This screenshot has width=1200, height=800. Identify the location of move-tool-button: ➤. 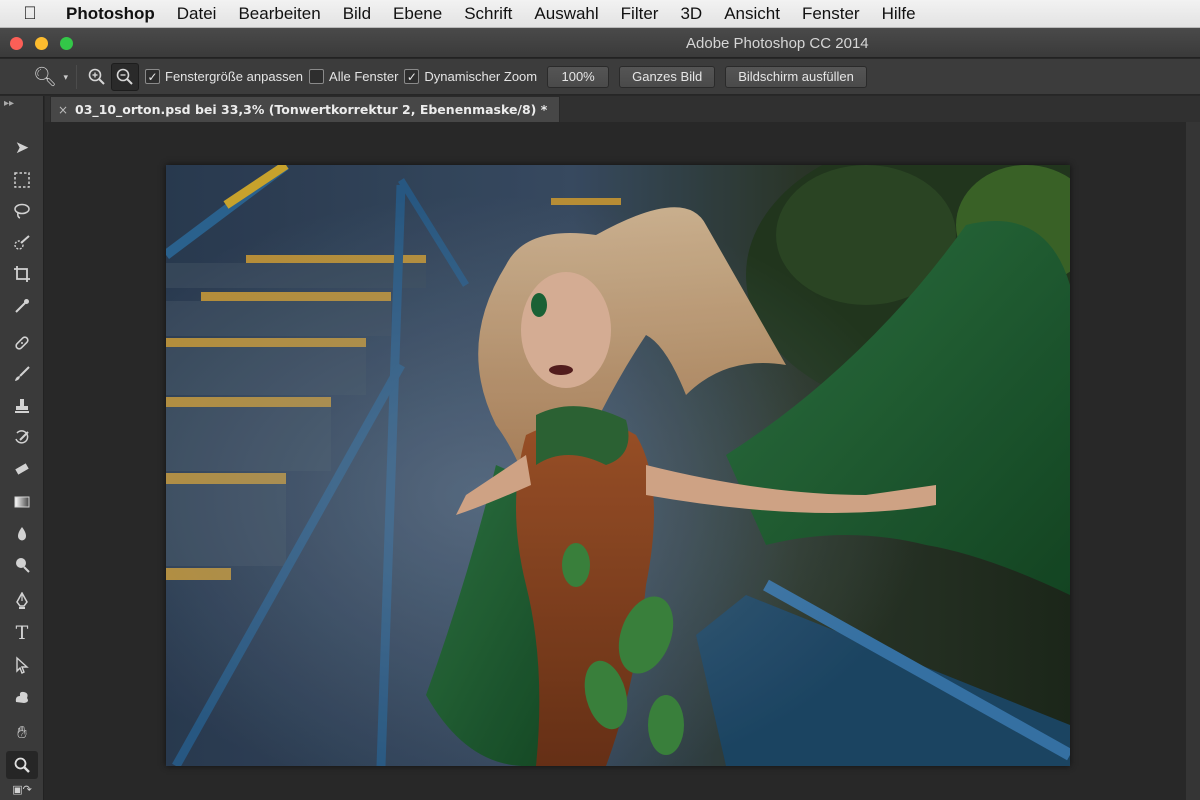
(22, 148).